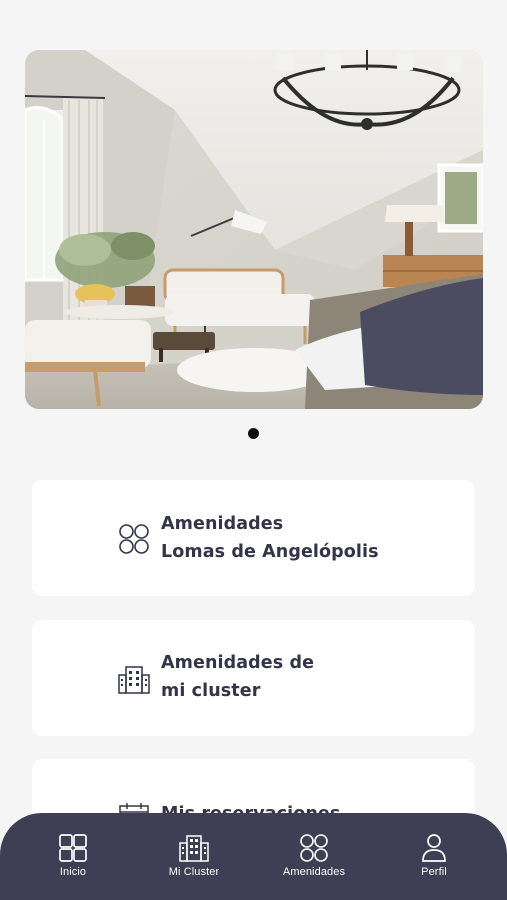 The image size is (507, 900). Describe the element at coordinates (194, 863) in the screenshot. I see `nav-item-mi-cluster: Mi Cluster` at that location.